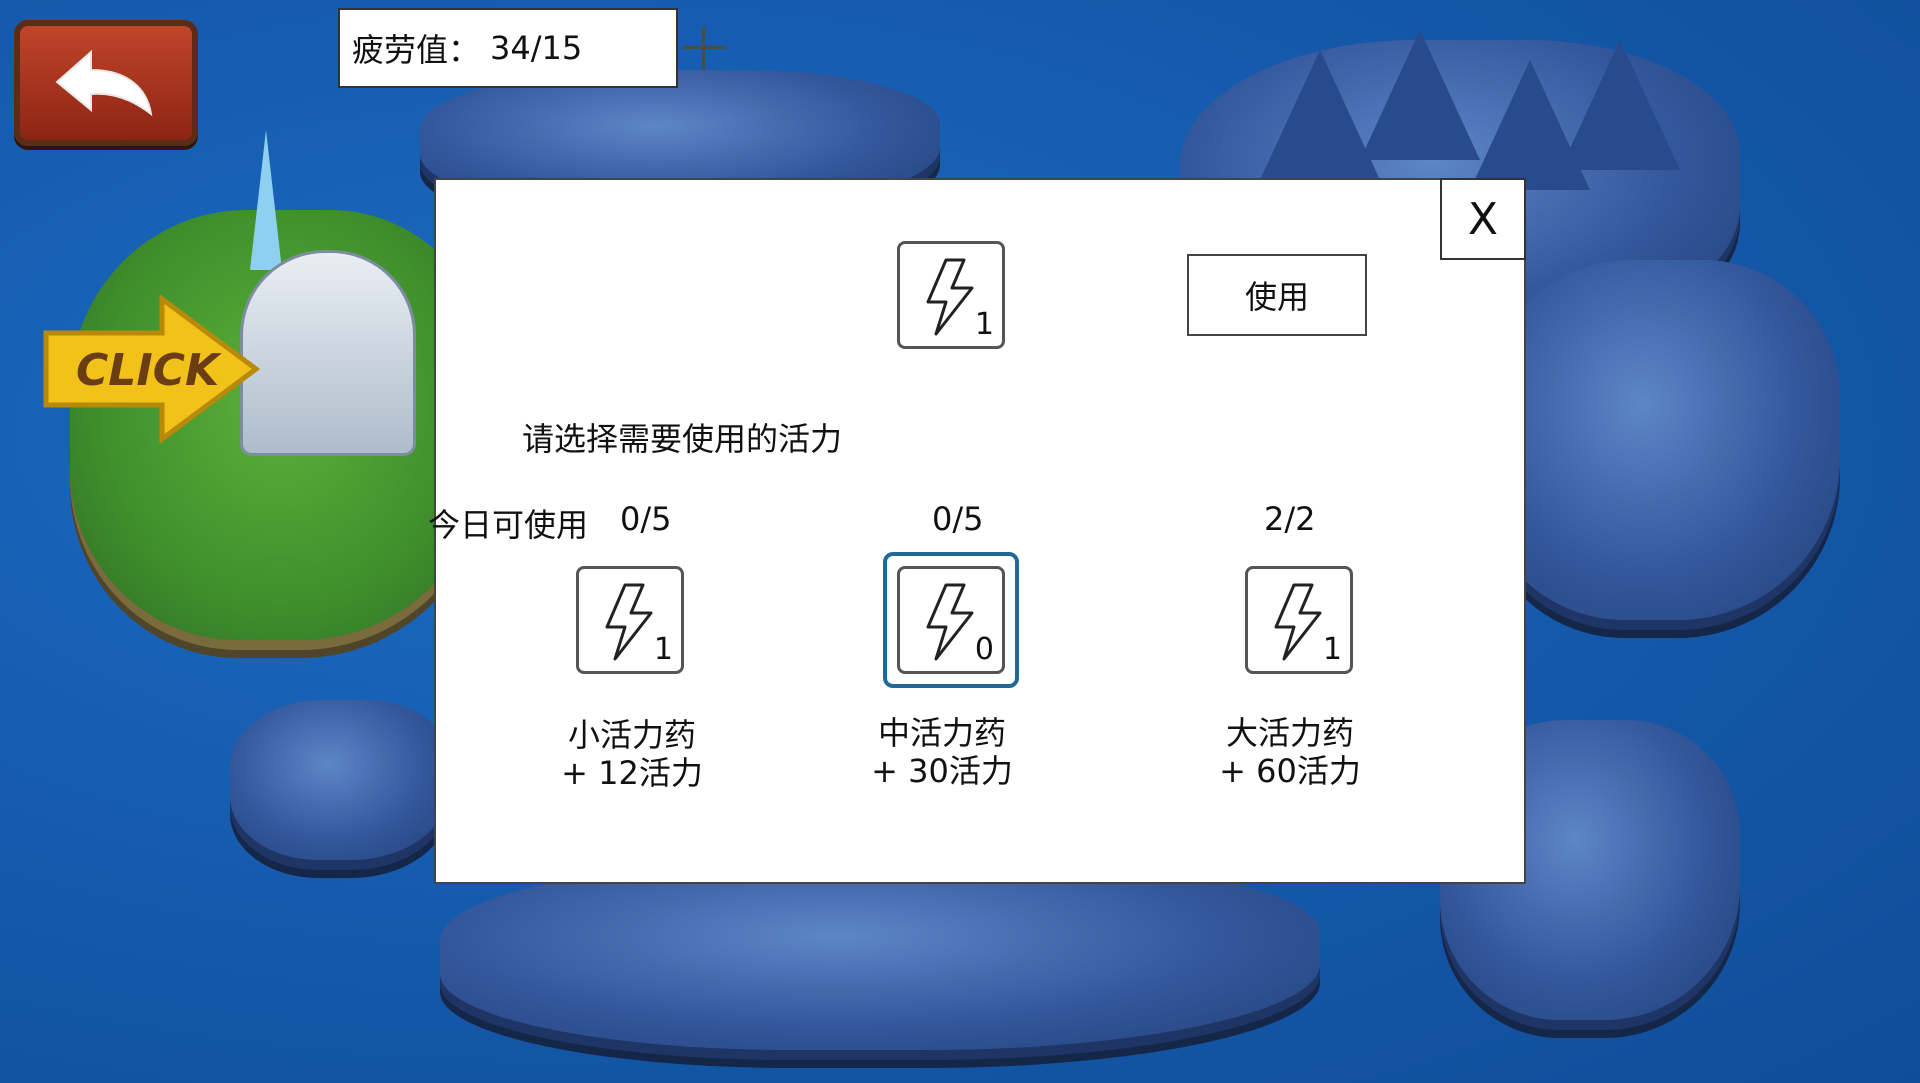 Image resolution: width=1920 pixels, height=1083 pixels. I want to click on selected-potion-slot: 1, so click(951, 295).